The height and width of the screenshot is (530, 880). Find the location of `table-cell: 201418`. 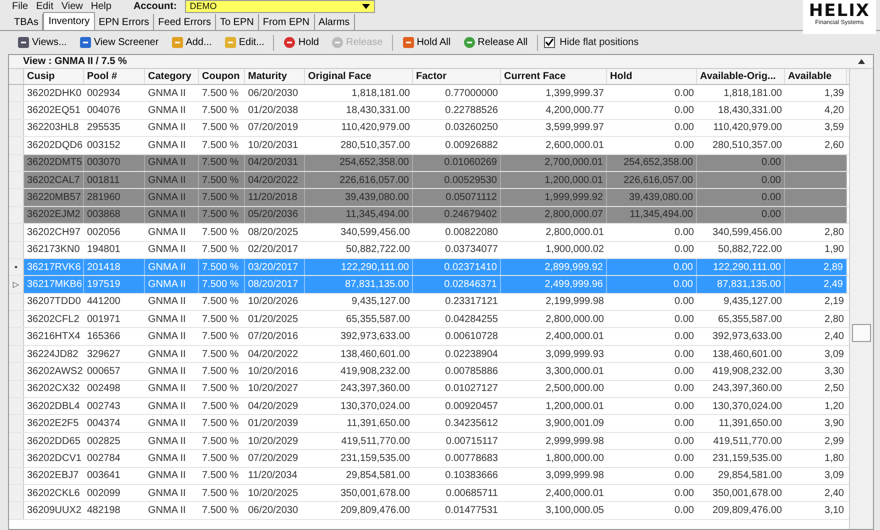

table-cell: 201418 is located at coordinates (114, 267).